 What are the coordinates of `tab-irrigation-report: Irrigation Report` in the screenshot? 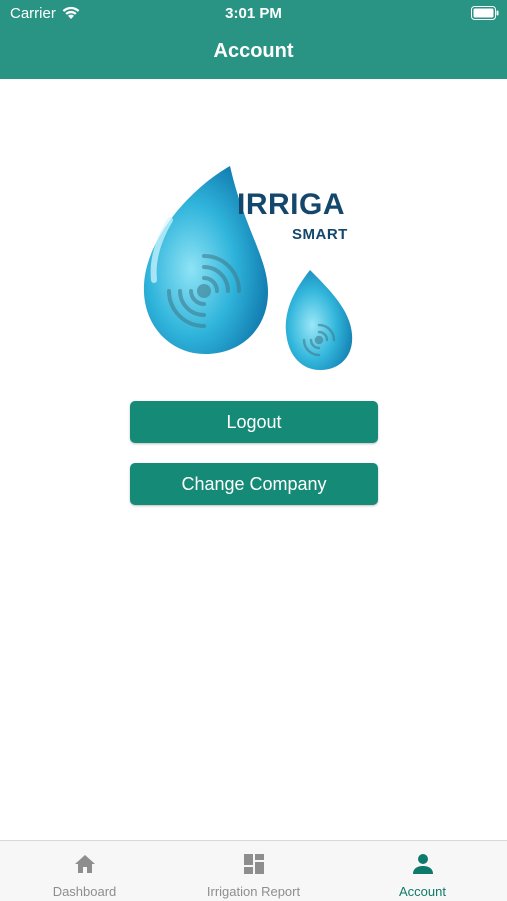 It's located at (253, 871).